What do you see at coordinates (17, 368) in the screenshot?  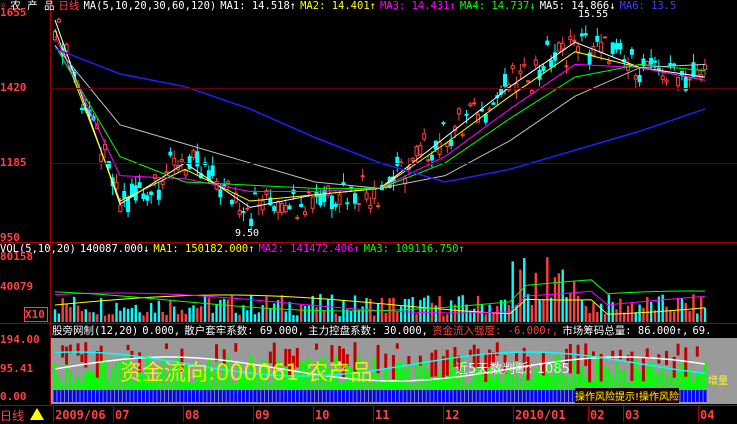 I see `ind-y-label: 95.41` at bounding box center [17, 368].